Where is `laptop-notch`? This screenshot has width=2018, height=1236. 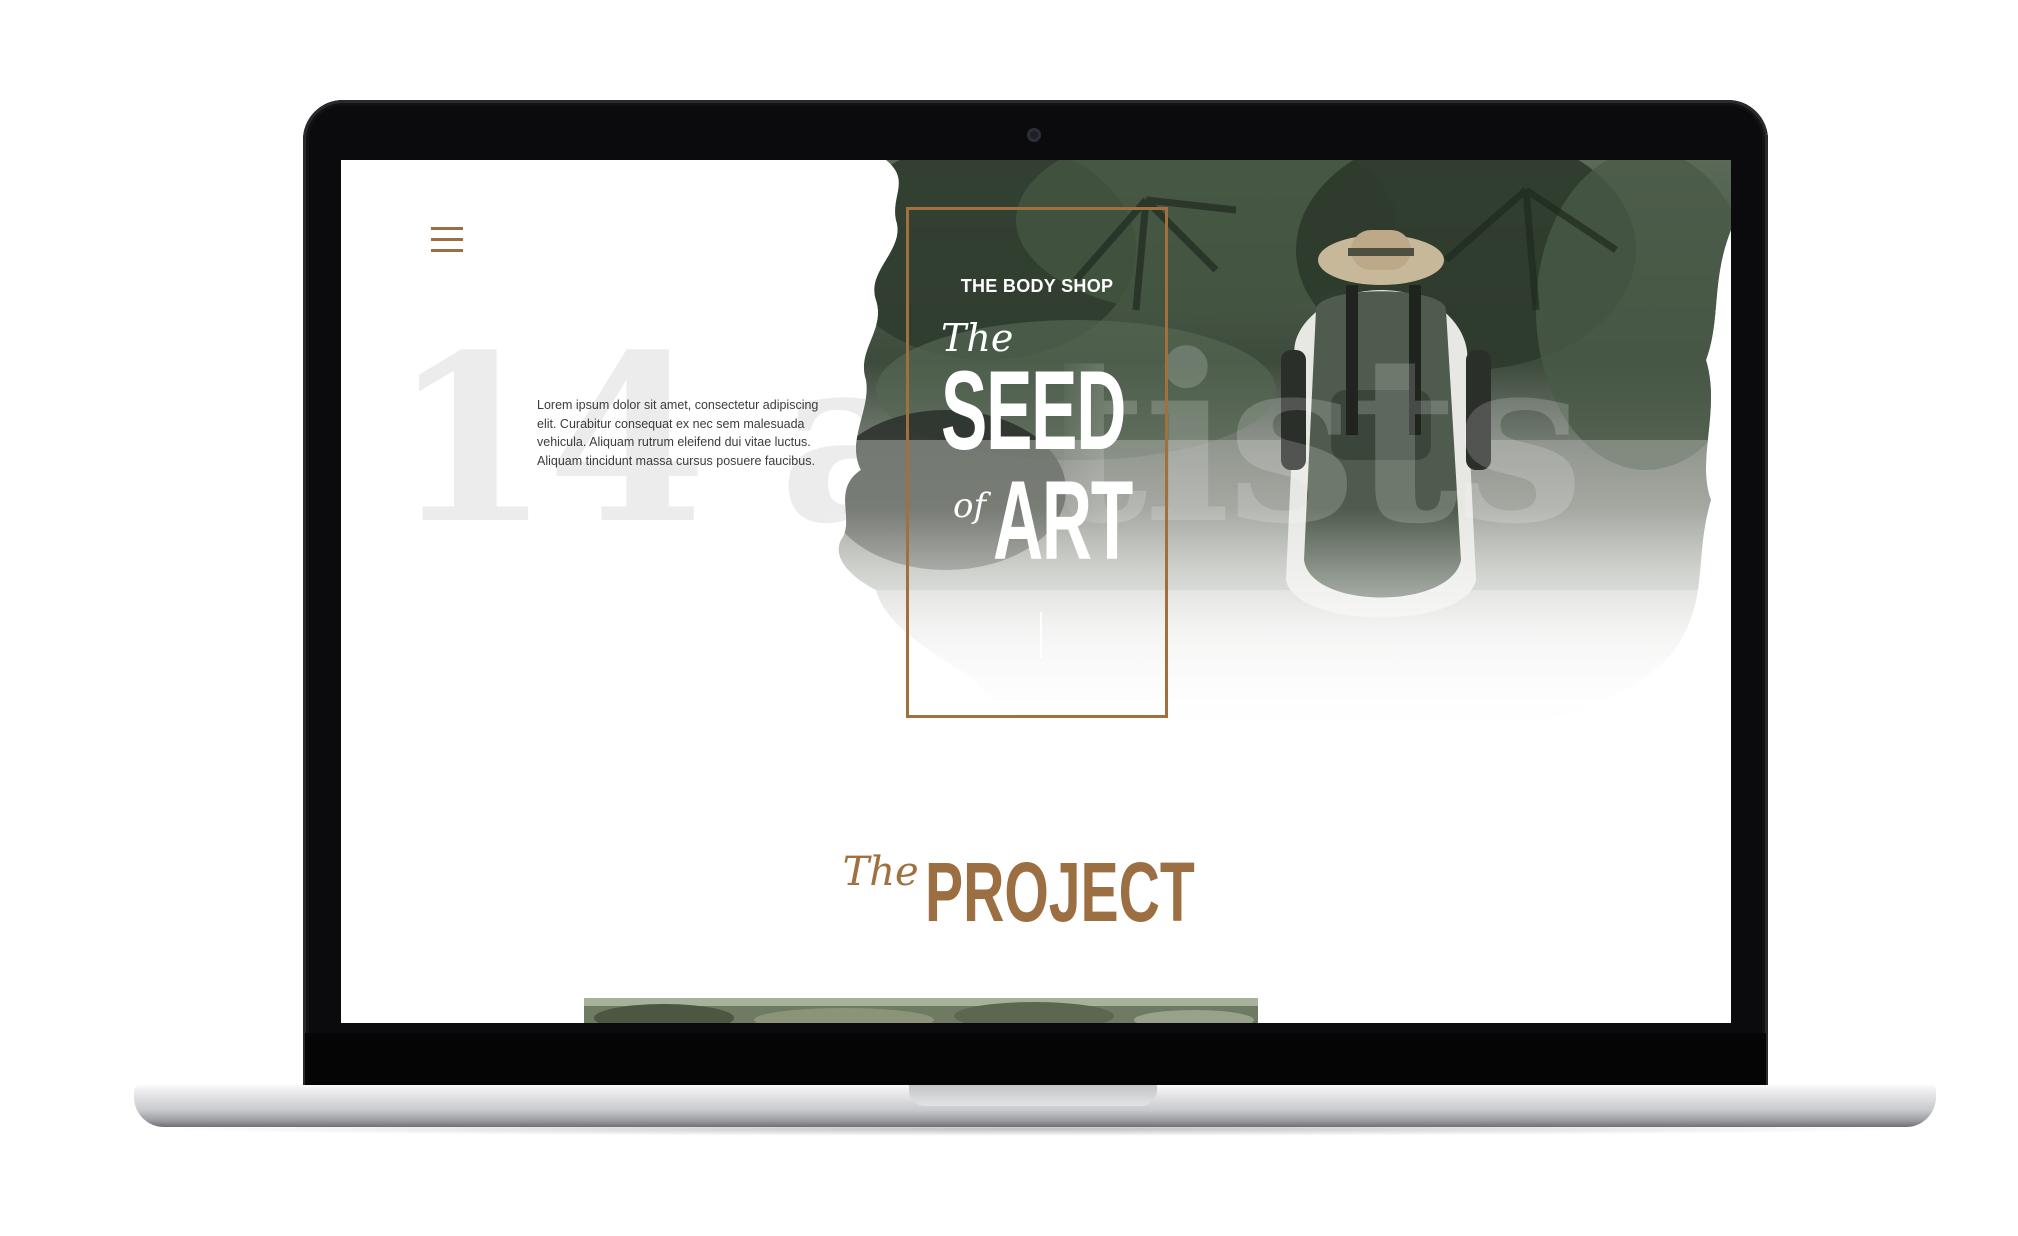 laptop-notch is located at coordinates (1033, 1095).